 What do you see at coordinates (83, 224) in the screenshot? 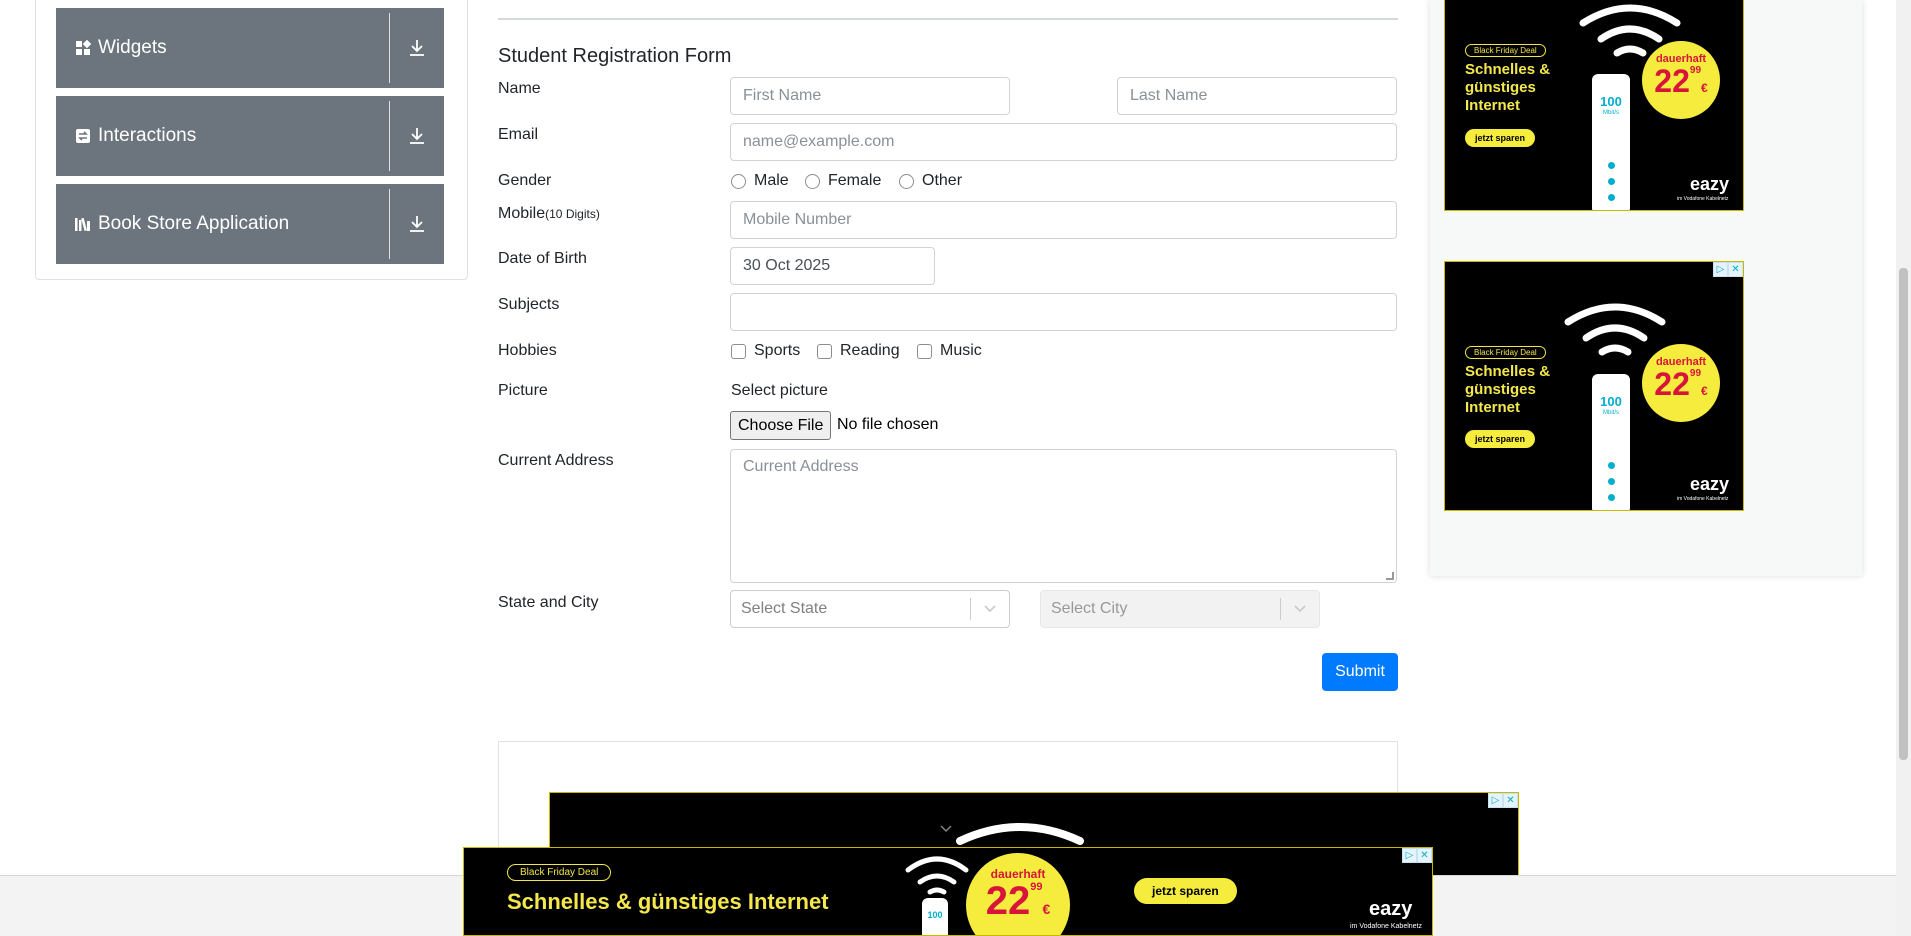
I see `book-store-icon` at bounding box center [83, 224].